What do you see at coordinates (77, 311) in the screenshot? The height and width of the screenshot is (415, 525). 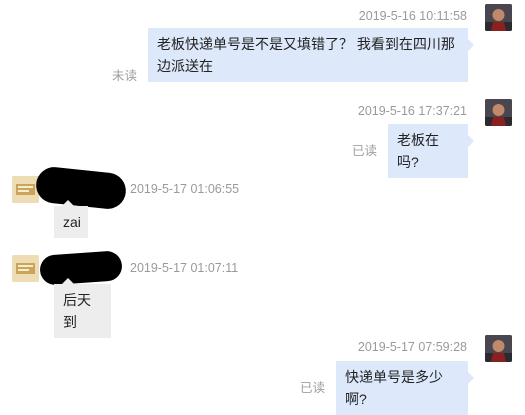 I see `message-text: 后天到` at bounding box center [77, 311].